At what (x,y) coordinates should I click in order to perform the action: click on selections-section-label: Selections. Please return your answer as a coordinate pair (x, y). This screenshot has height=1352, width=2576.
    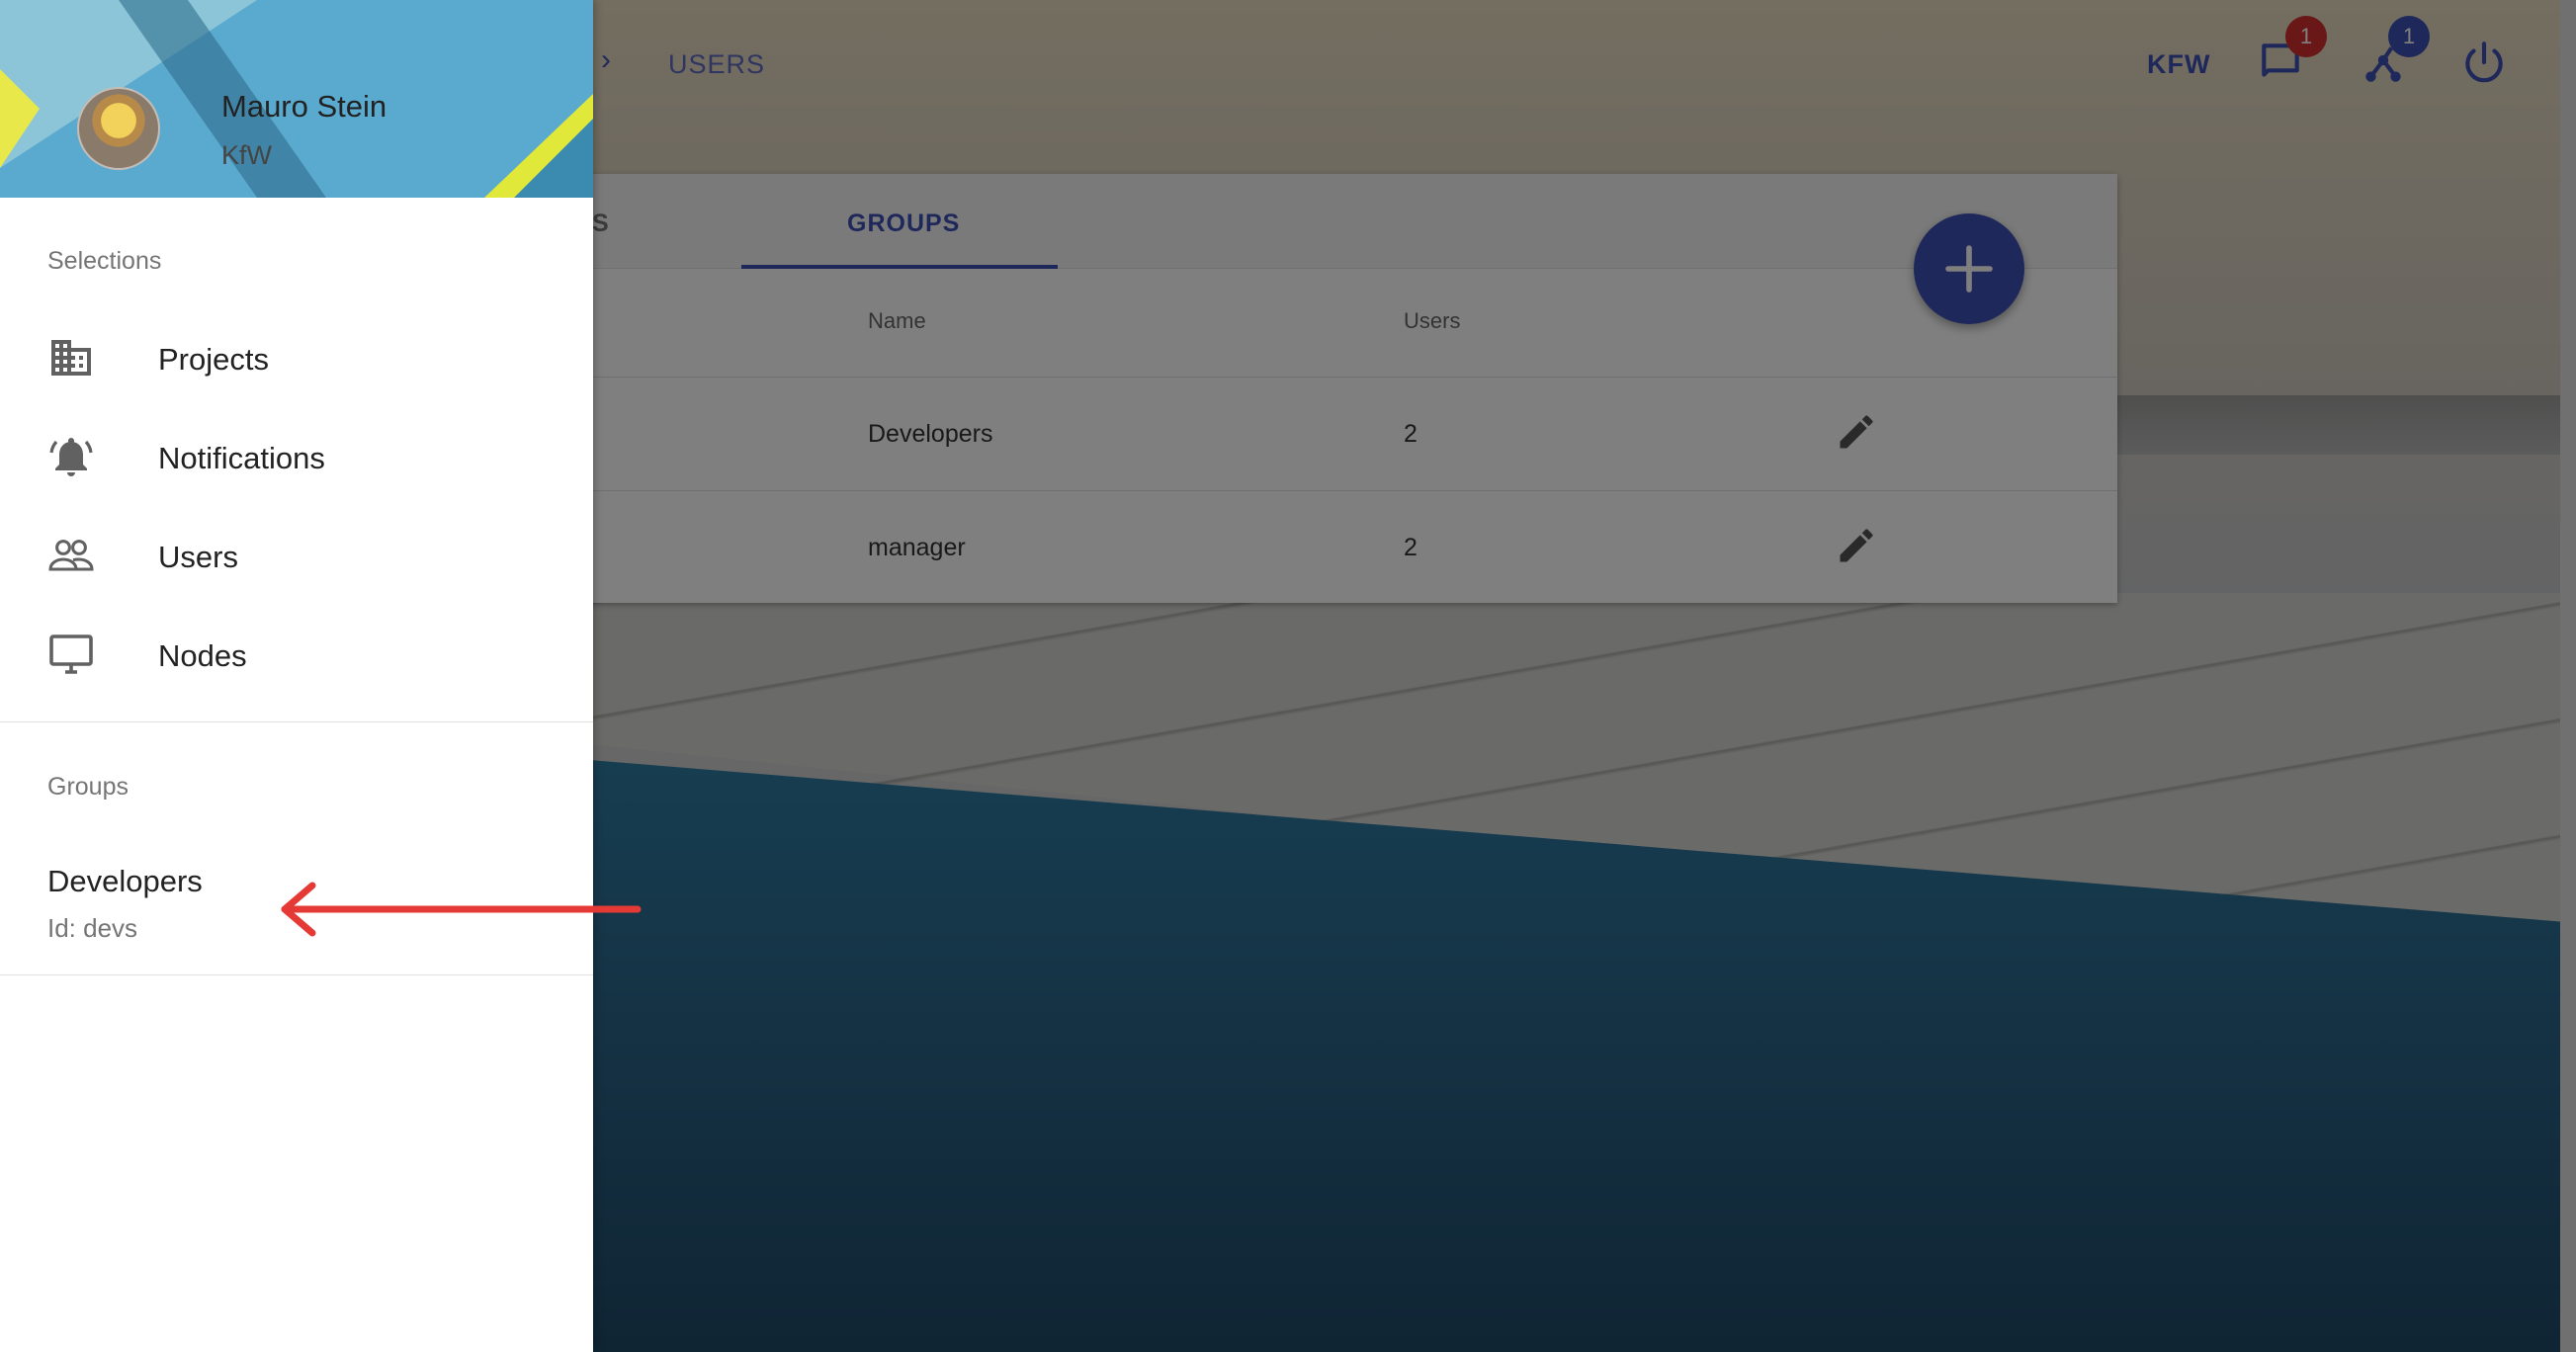
    Looking at the image, I should click on (104, 261).